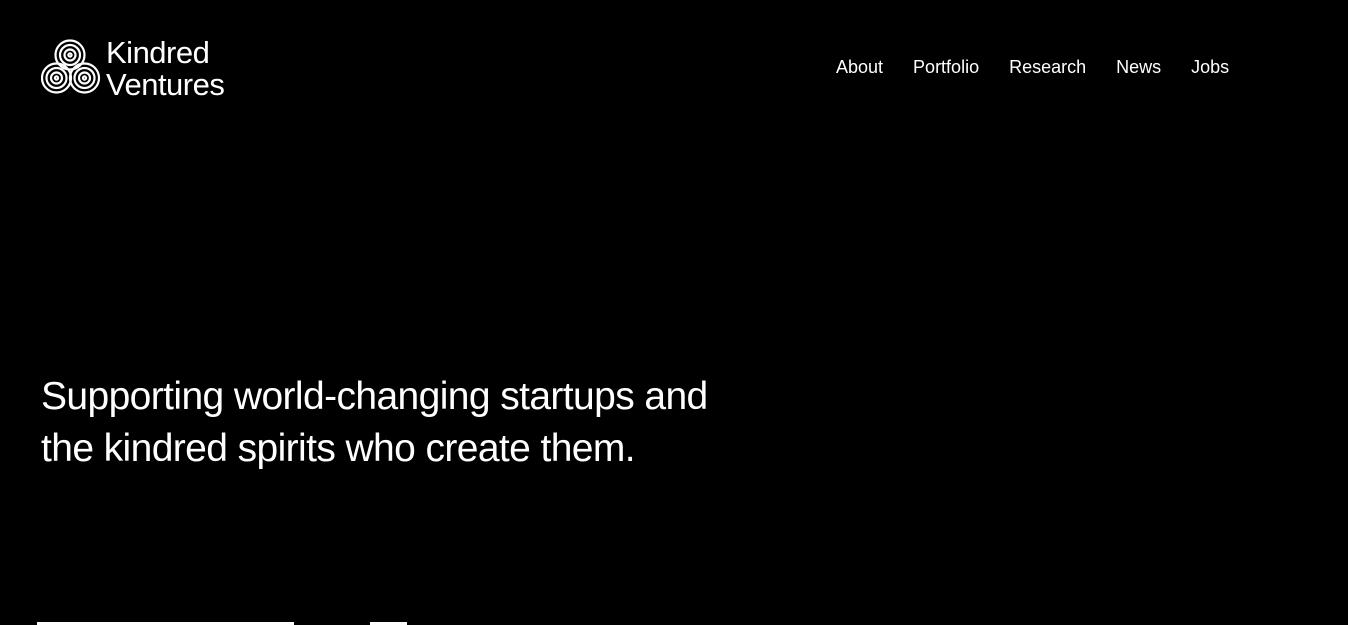 This screenshot has width=1348, height=625. Describe the element at coordinates (1210, 67) in the screenshot. I see `nav-item-jobs: Jobs` at that location.